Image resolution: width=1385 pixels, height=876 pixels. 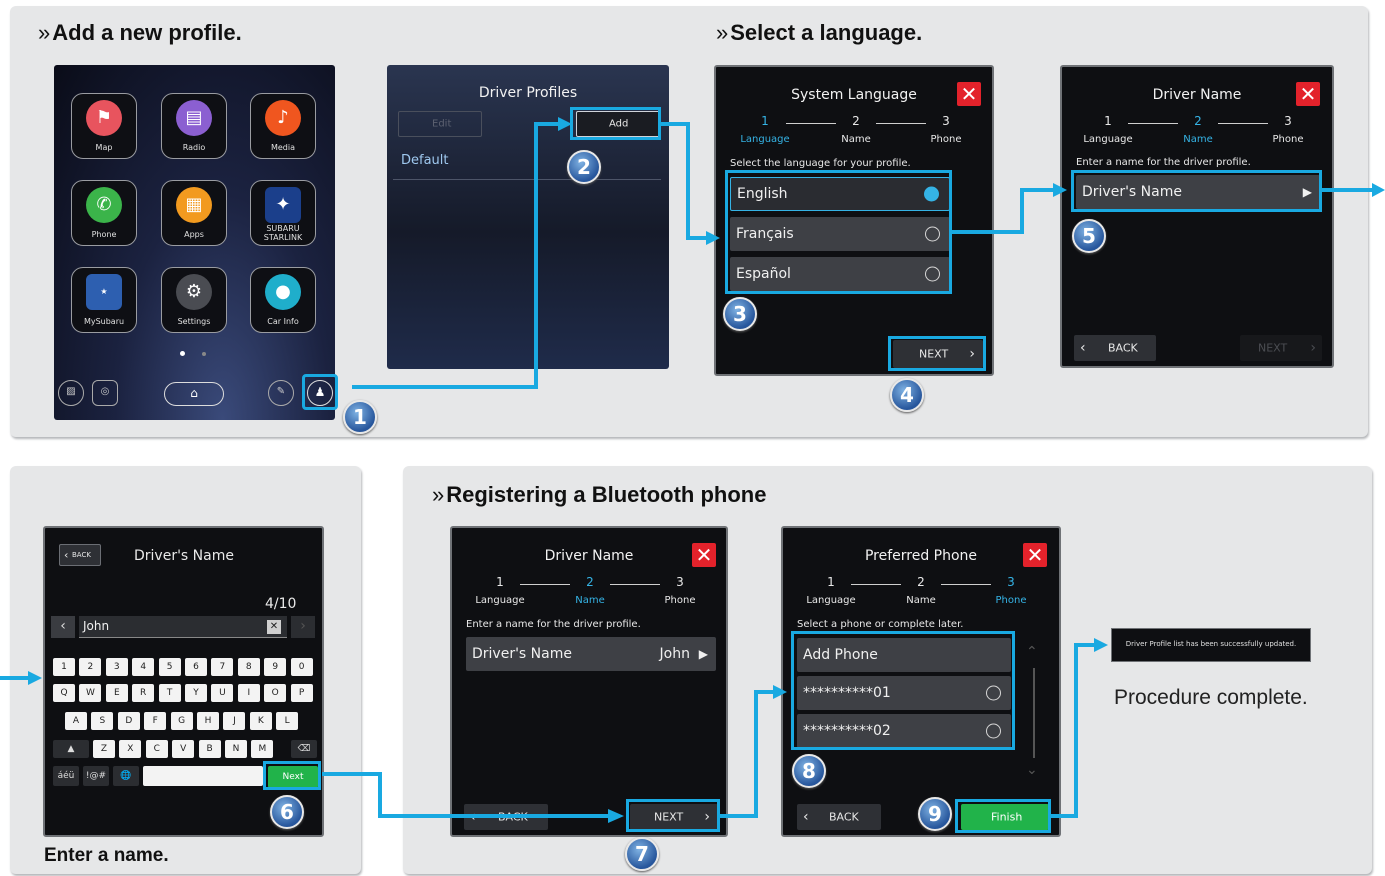 I want to click on highlight-next-button, so click(x=673, y=815).